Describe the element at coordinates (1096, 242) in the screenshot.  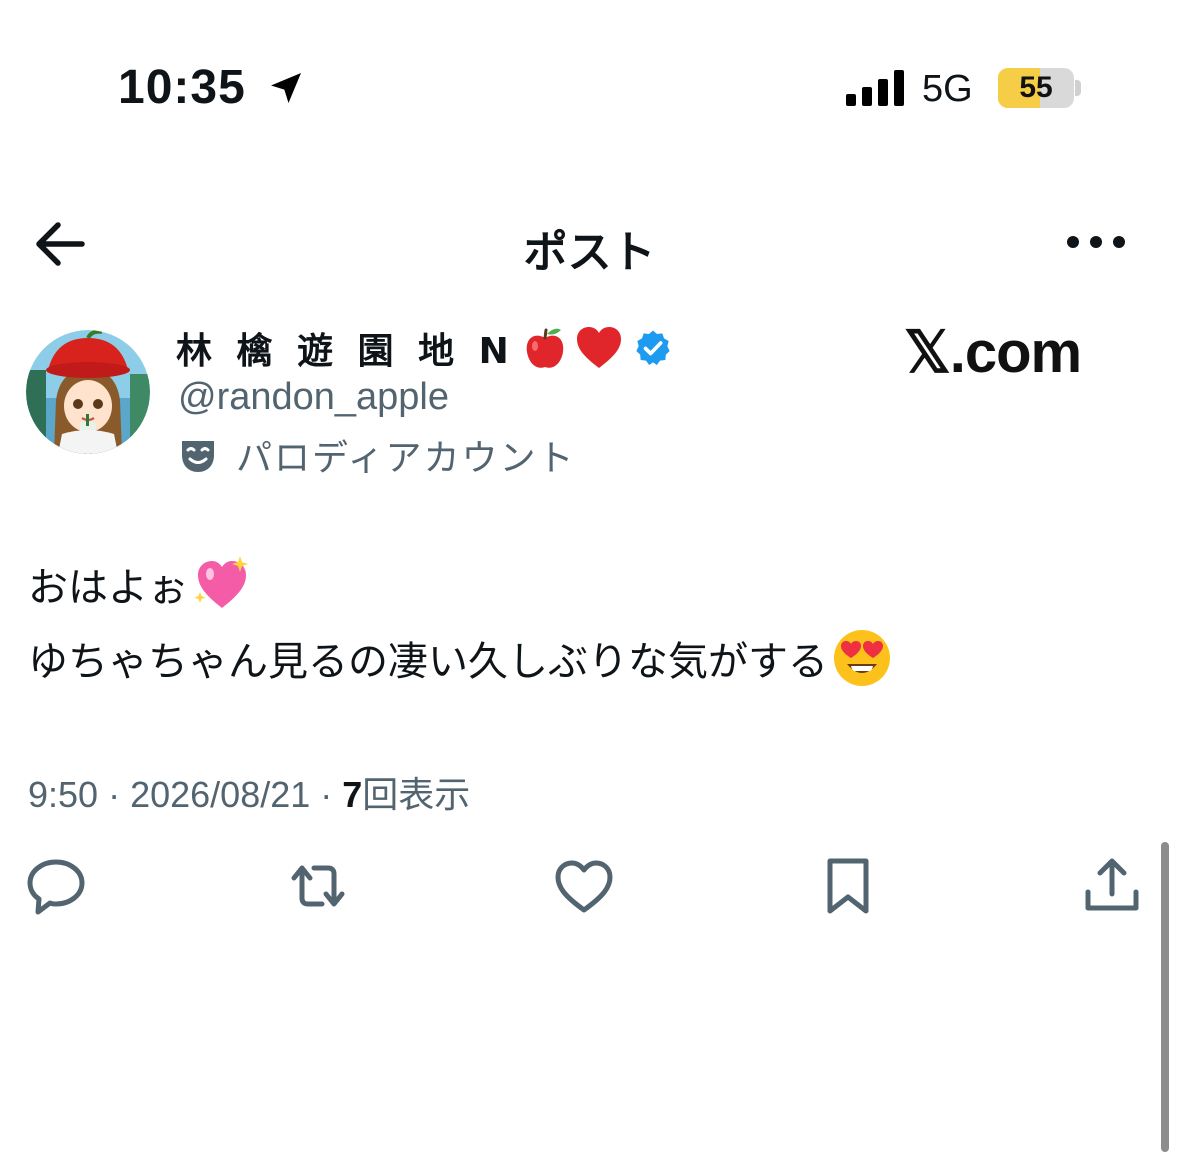
I see `more-icon` at that location.